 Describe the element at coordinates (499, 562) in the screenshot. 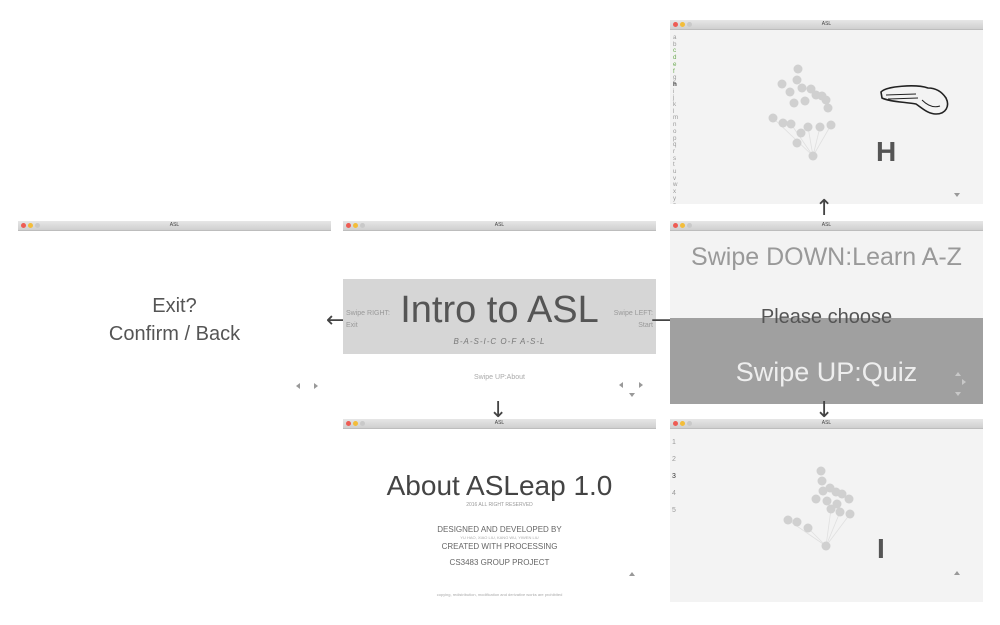

I see `project-text: CS3483 GROUP PROJECT` at that location.